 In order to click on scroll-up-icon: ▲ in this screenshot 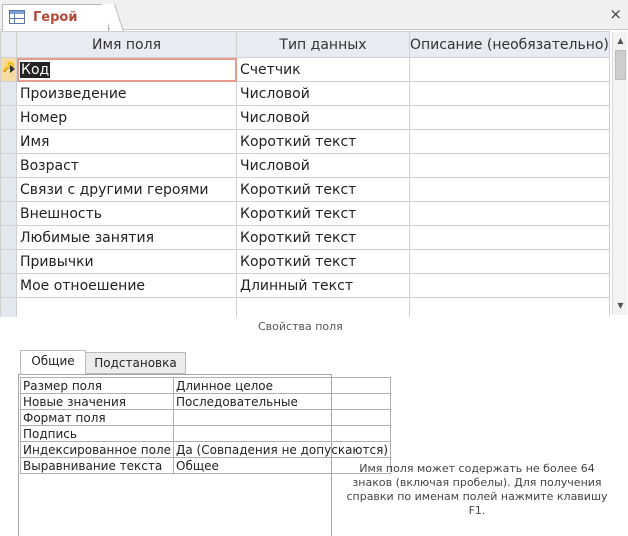, I will do `click(620, 41)`.